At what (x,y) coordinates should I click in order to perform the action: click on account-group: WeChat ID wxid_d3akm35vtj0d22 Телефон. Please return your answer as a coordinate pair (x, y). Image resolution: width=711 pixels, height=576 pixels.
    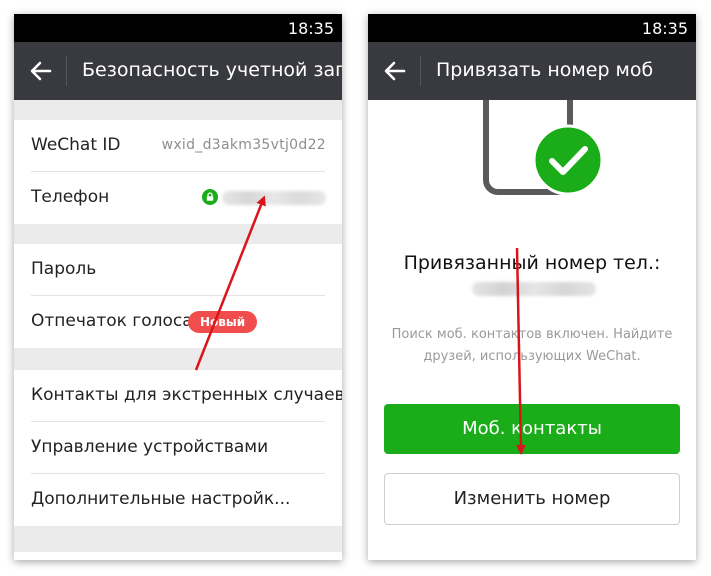
    Looking at the image, I should click on (178, 172).